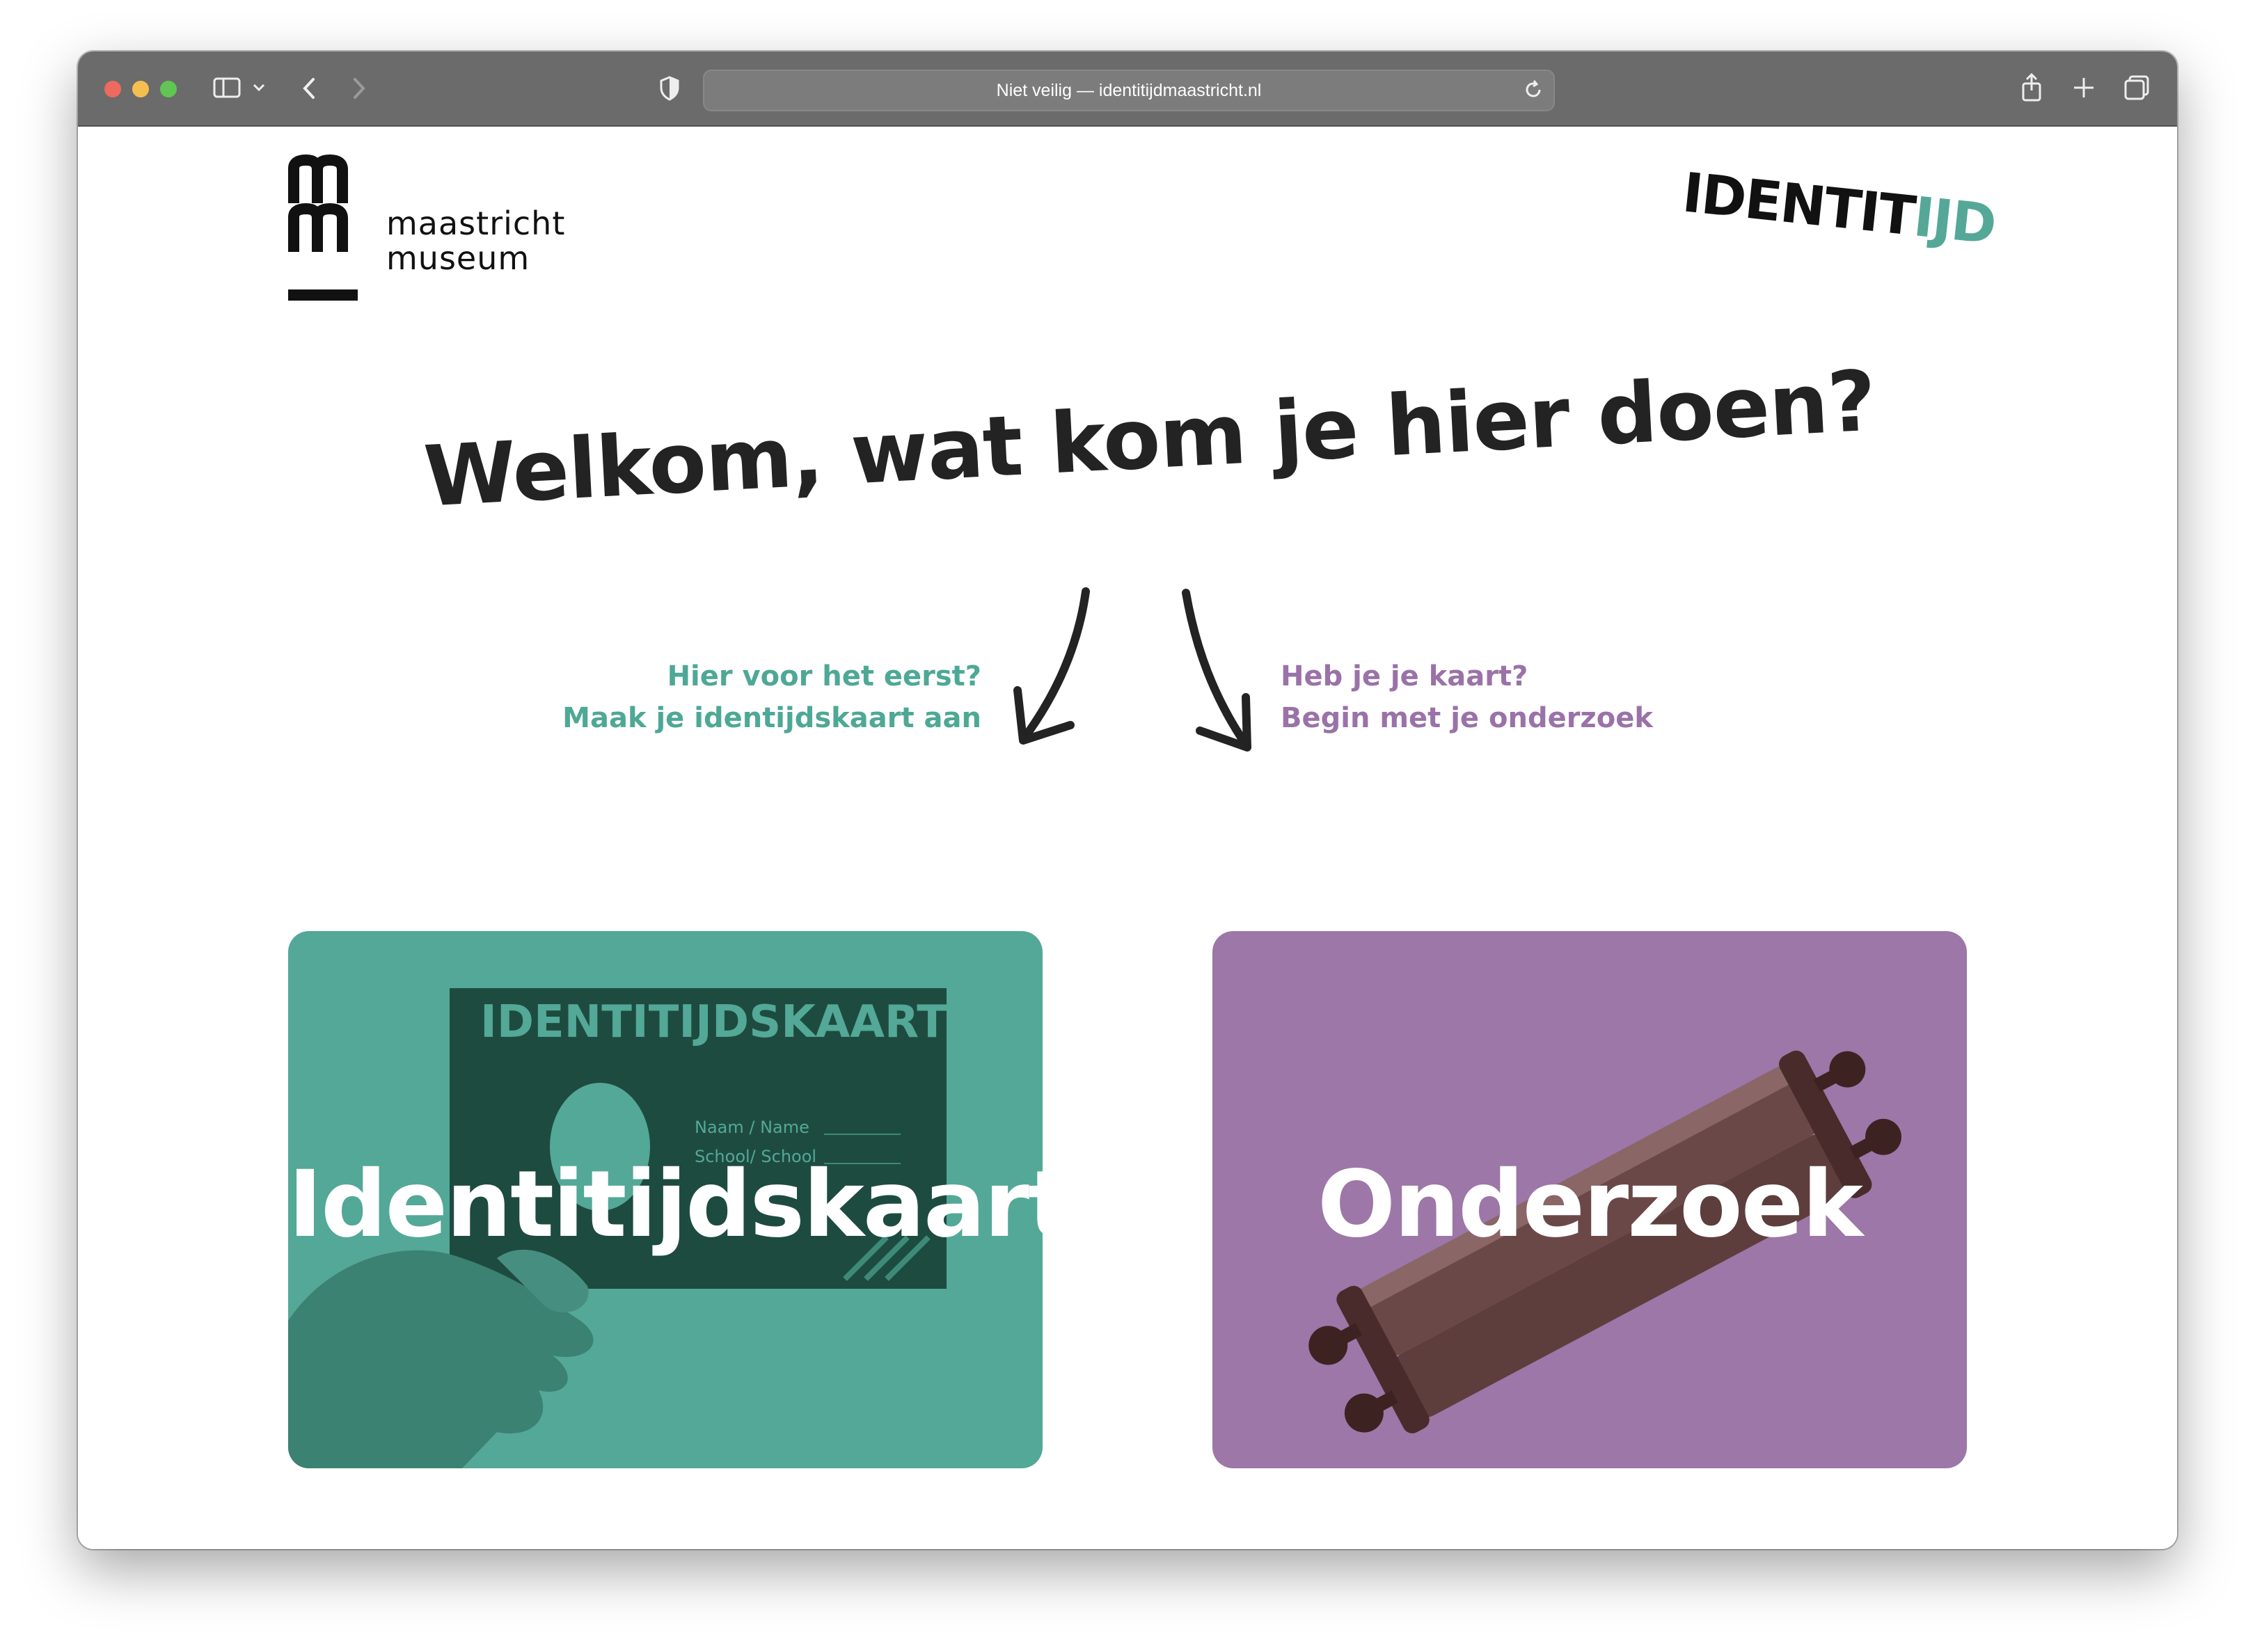  Describe the element at coordinates (1467, 718) in the screenshot. I see `hint-right-line2: Begin met je onderzoek` at that location.